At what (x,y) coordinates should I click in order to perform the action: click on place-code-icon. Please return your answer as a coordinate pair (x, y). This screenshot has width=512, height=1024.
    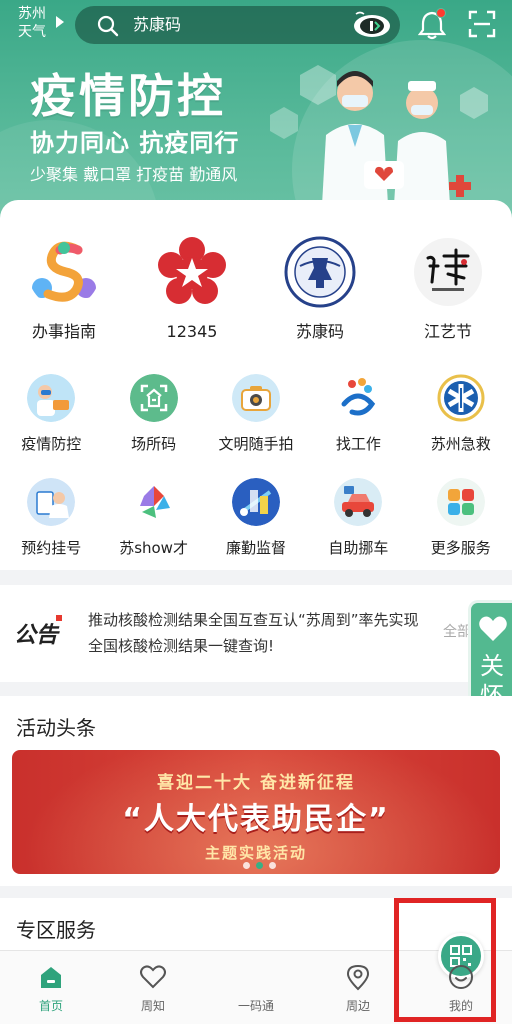
    Looking at the image, I should click on (153, 398).